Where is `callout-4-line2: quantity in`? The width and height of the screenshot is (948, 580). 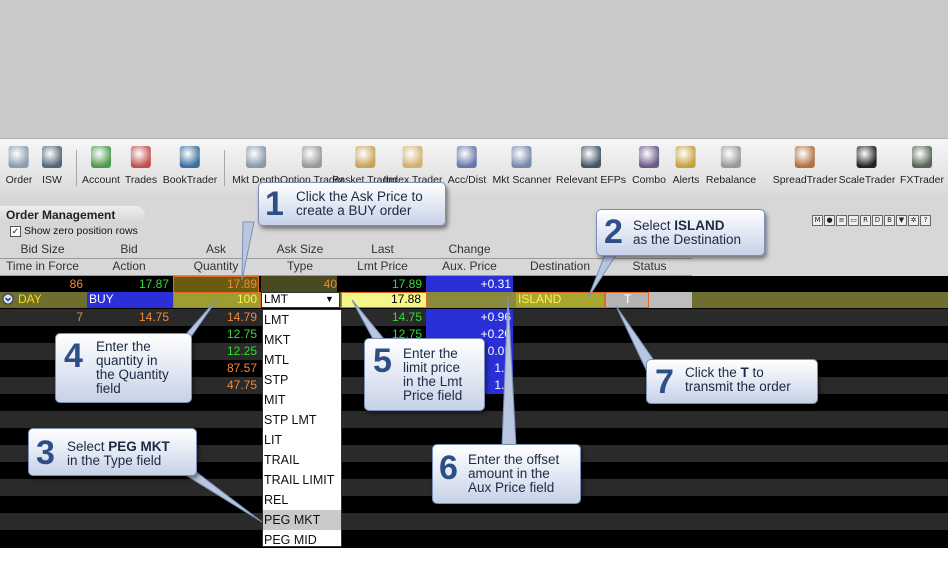 callout-4-line2: quantity in is located at coordinates (127, 360).